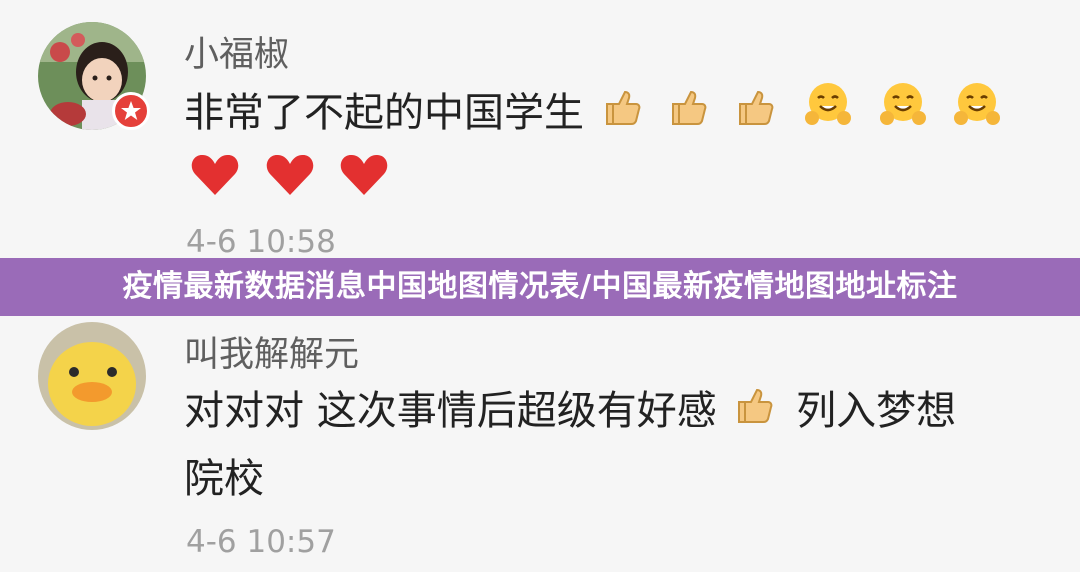 The height and width of the screenshot is (572, 1080). I want to click on avatar, so click(92, 376).